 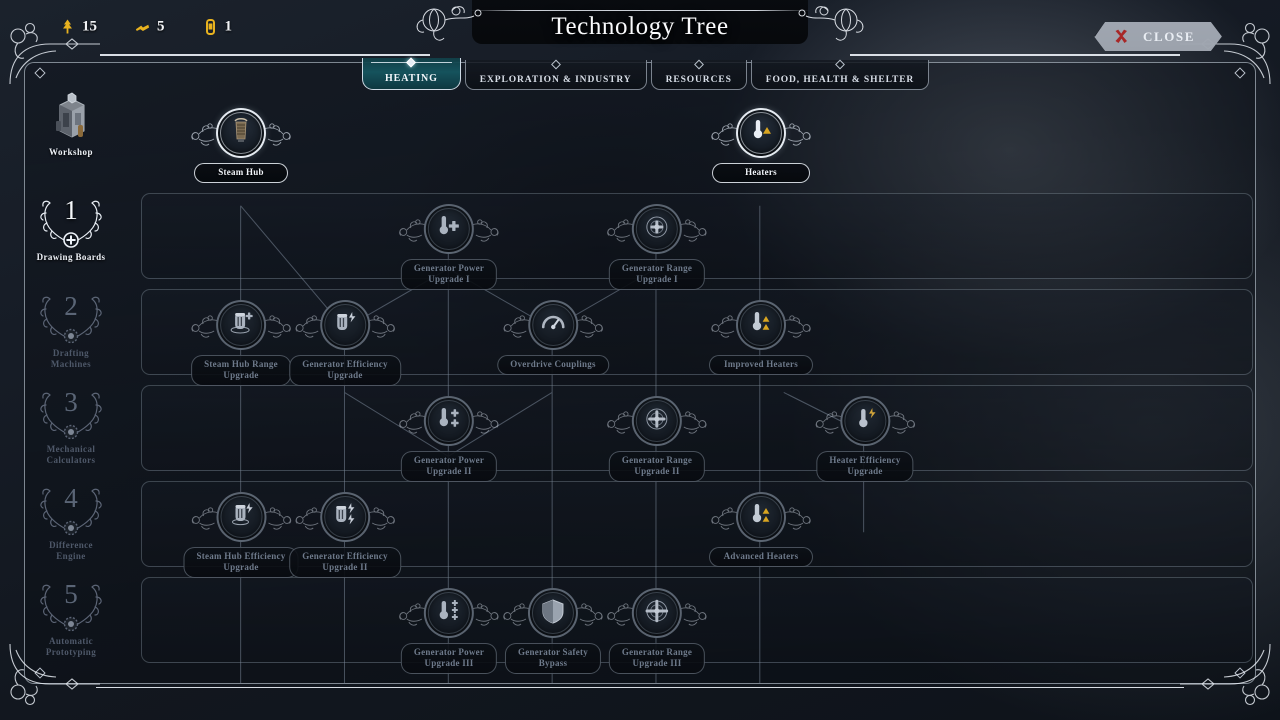 What do you see at coordinates (657, 658) in the screenshot?
I see `tech-node-label: Generator Range Upgrade III` at bounding box center [657, 658].